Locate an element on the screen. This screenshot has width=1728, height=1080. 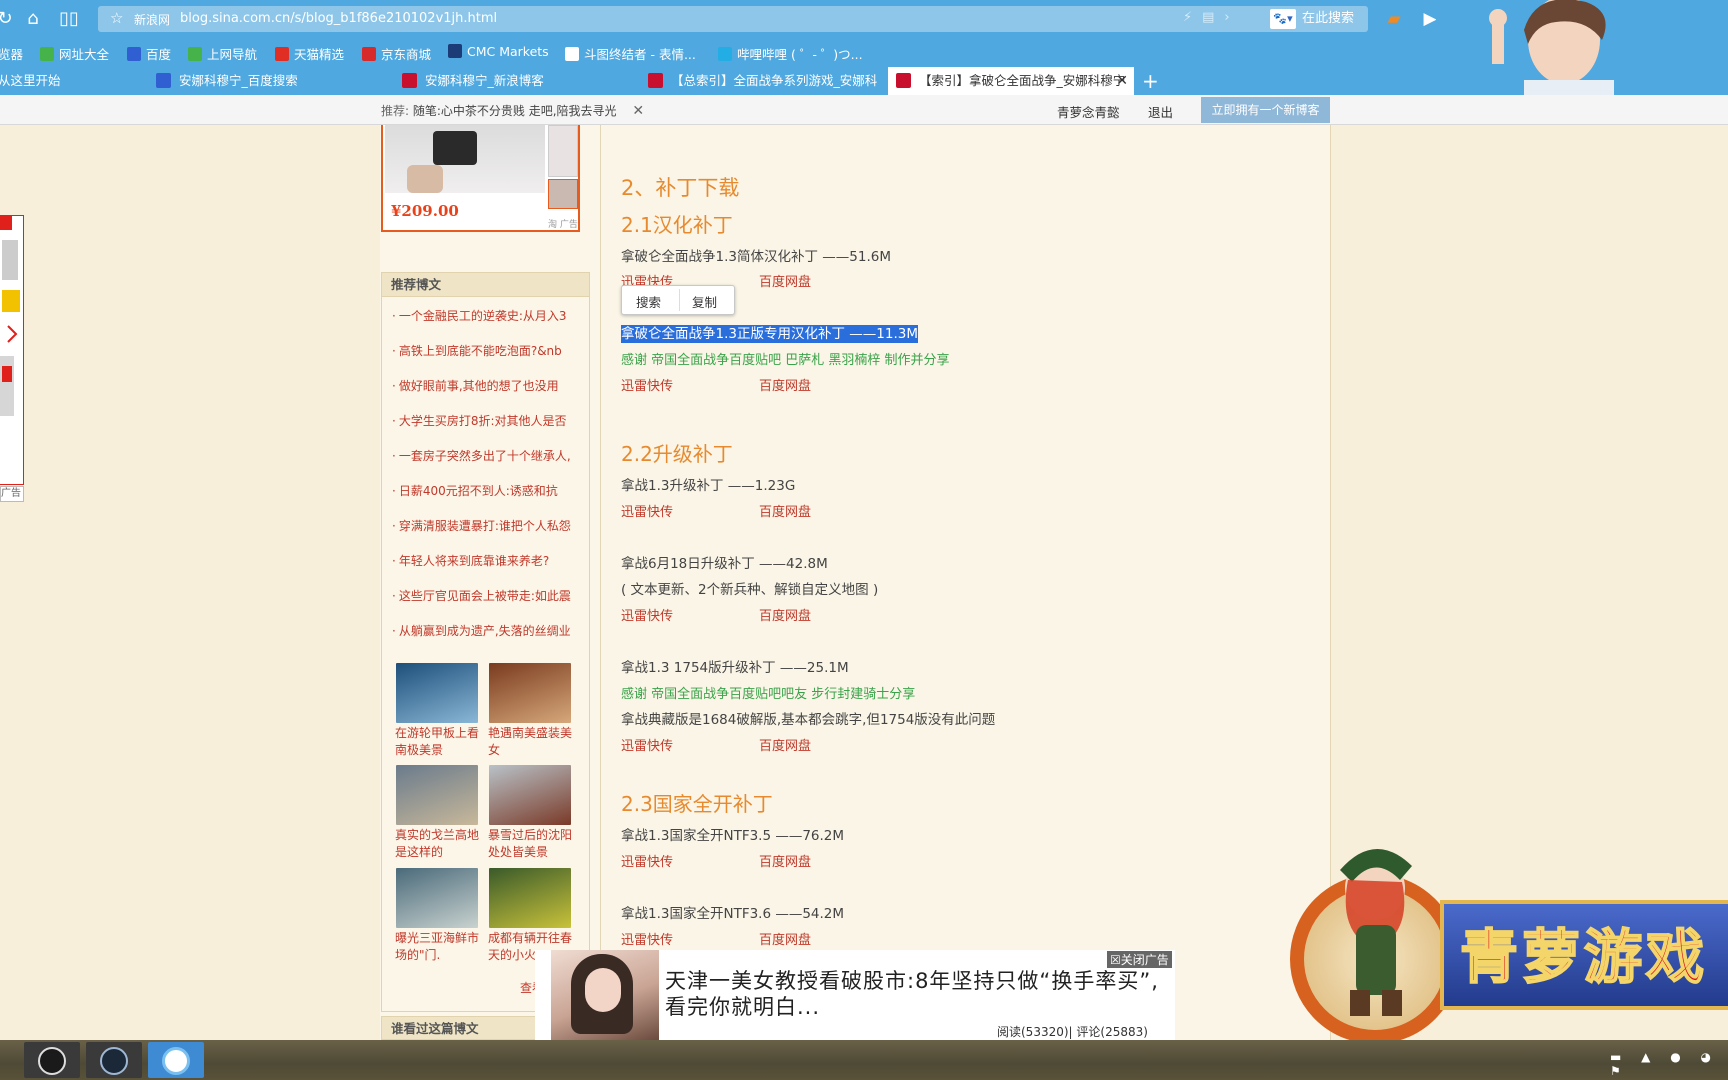
photo-caption-link: 艳遇南美盛装美女 is located at coordinates (532, 742).